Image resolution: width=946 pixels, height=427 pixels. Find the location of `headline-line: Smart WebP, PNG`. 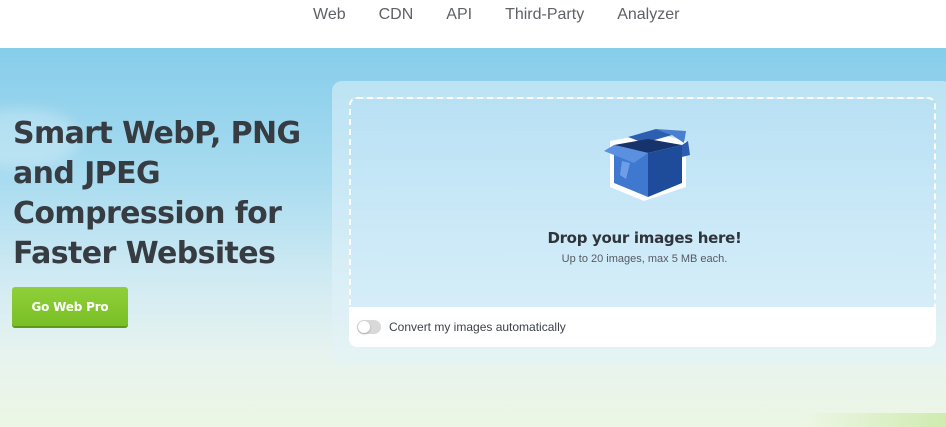

headline-line: Smart WebP, PNG is located at coordinates (157, 133).